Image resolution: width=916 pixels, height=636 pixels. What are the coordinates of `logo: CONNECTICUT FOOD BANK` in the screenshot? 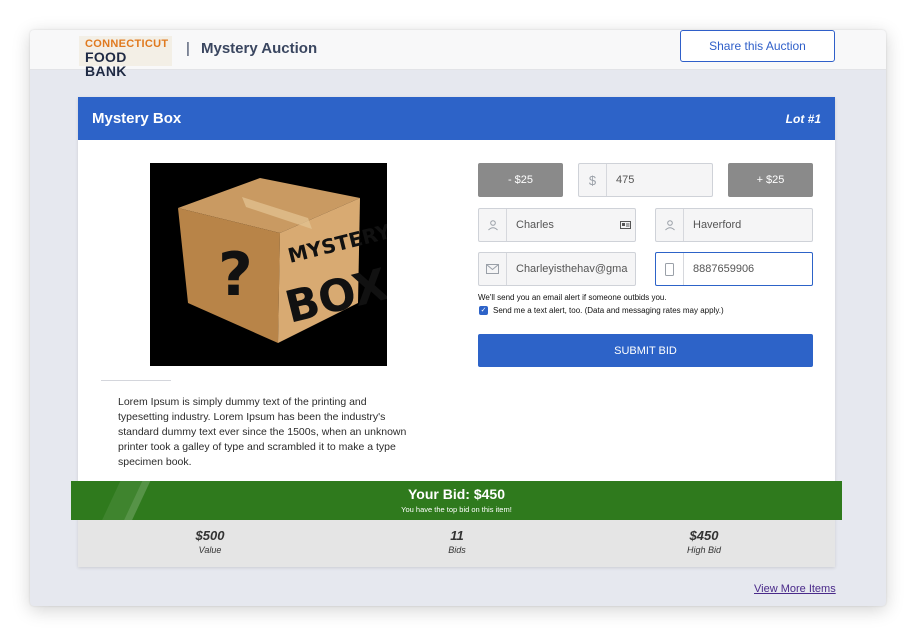 It's located at (125, 57).